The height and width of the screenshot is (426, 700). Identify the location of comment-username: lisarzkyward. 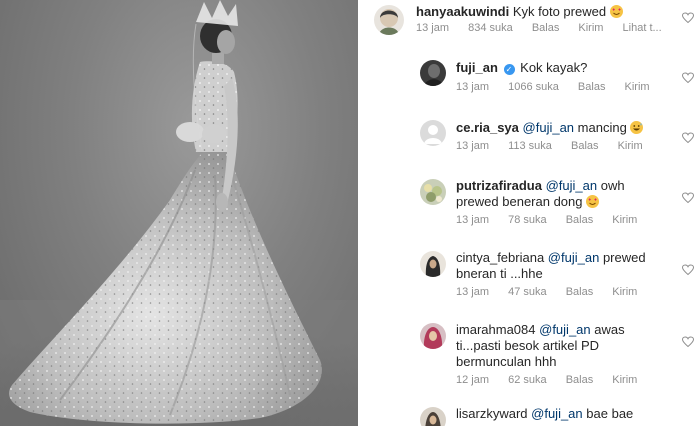
(492, 413).